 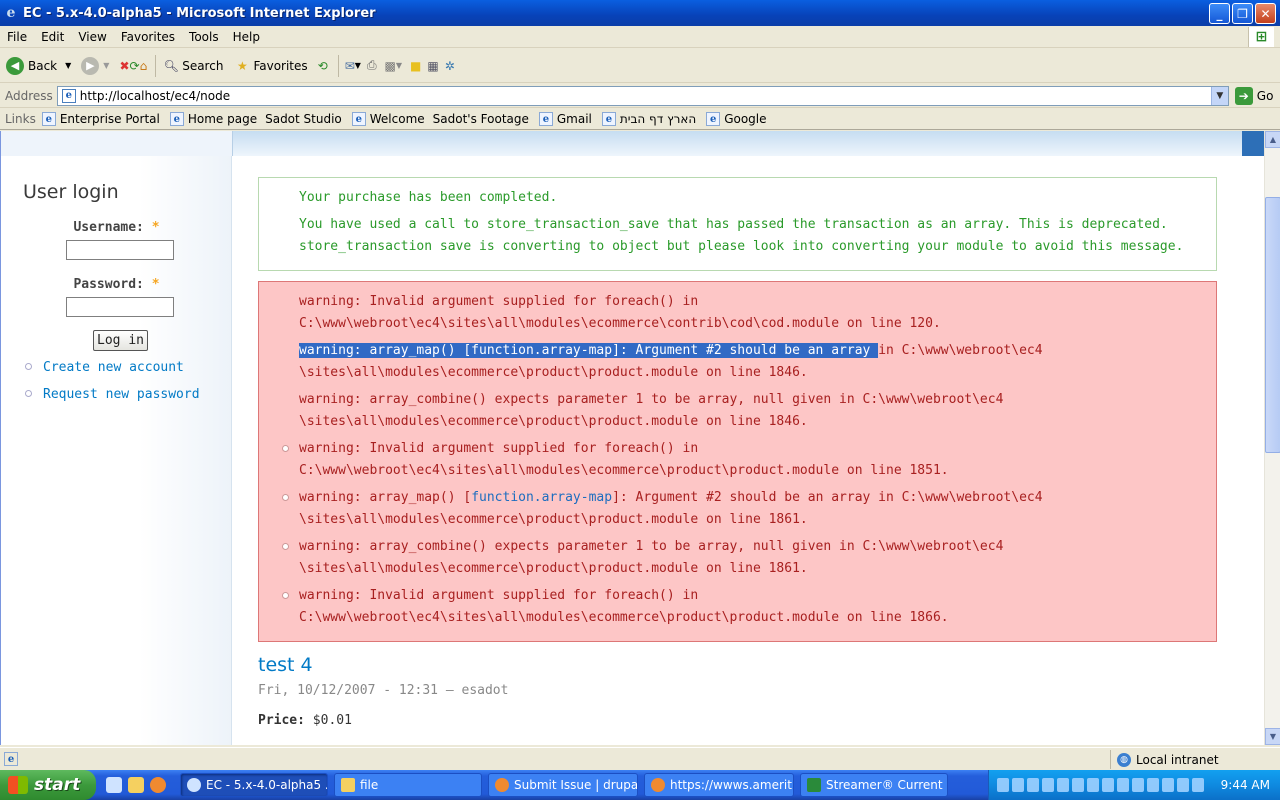 I want to click on refresh-icon: ⟳, so click(x=135, y=66).